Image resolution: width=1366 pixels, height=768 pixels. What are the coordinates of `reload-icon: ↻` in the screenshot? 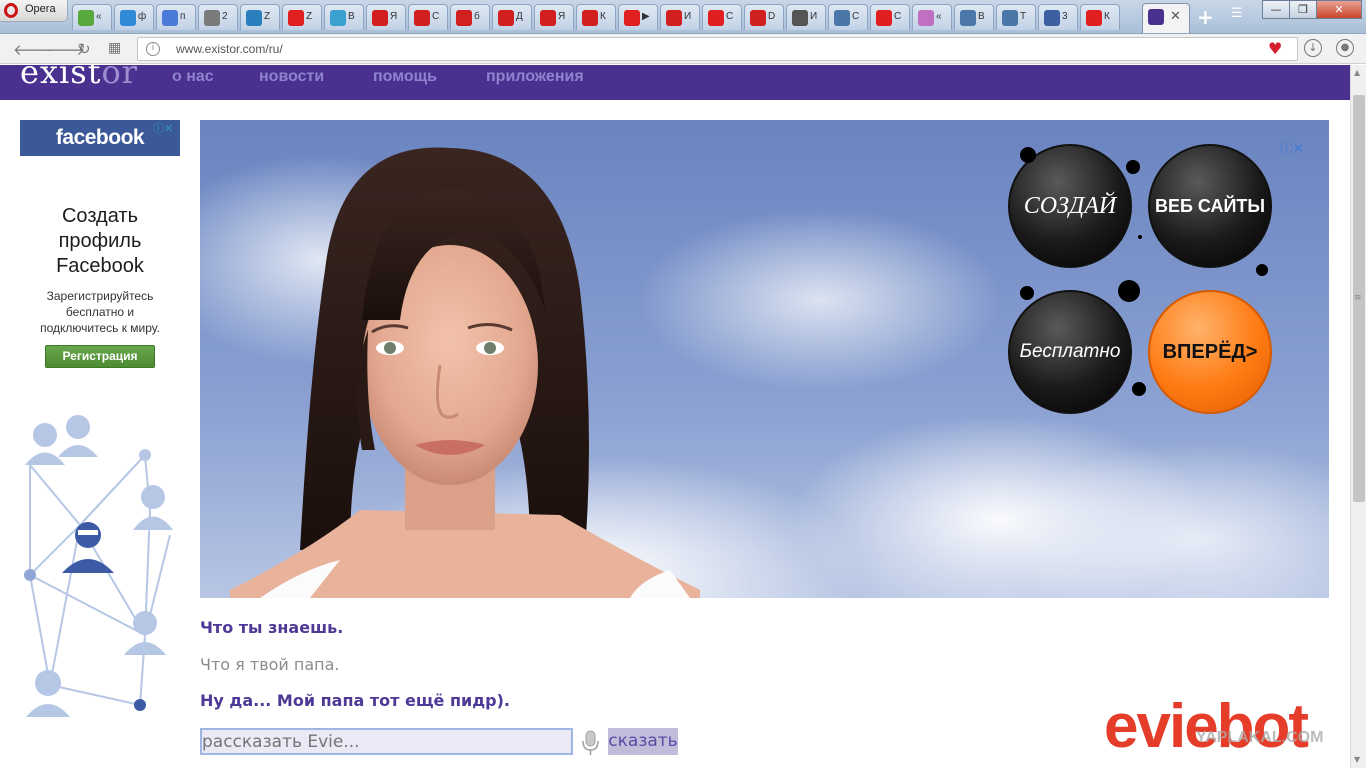 It's located at (84, 49).